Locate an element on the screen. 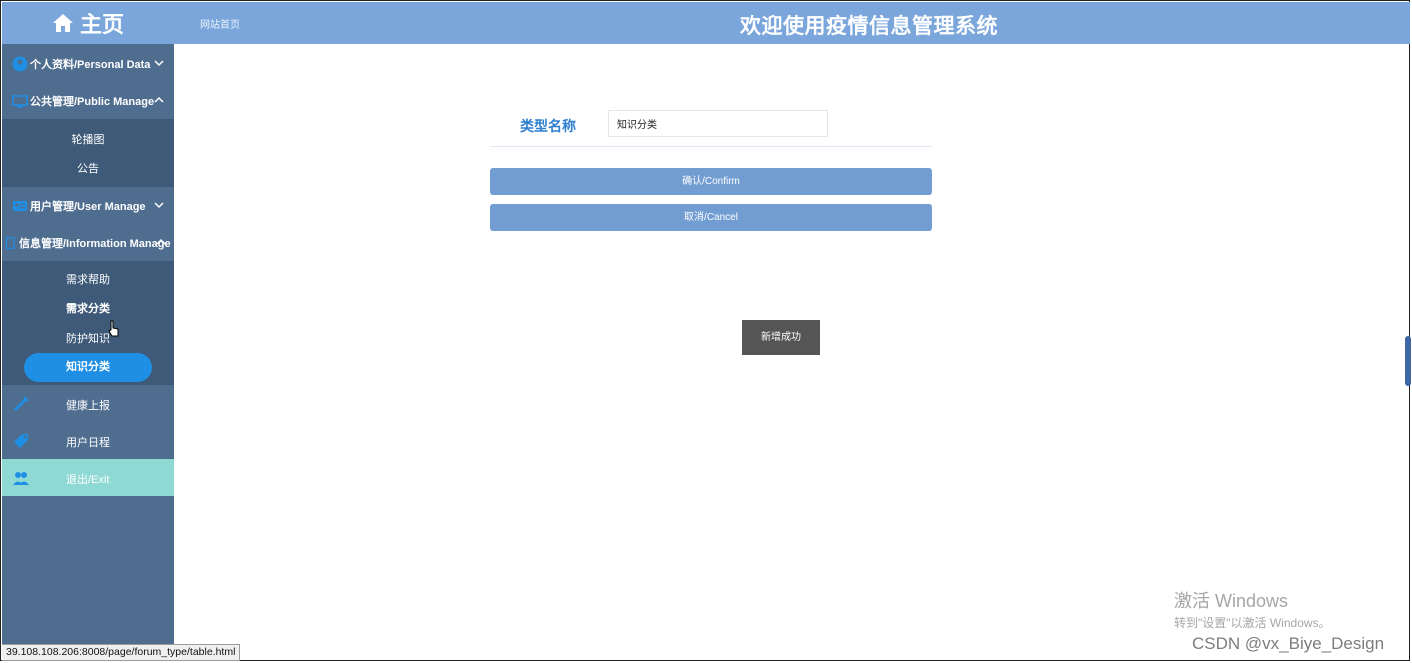 This screenshot has height=663, width=1412. sidebar-item-exit: 退出/Exit is located at coordinates (88, 477).